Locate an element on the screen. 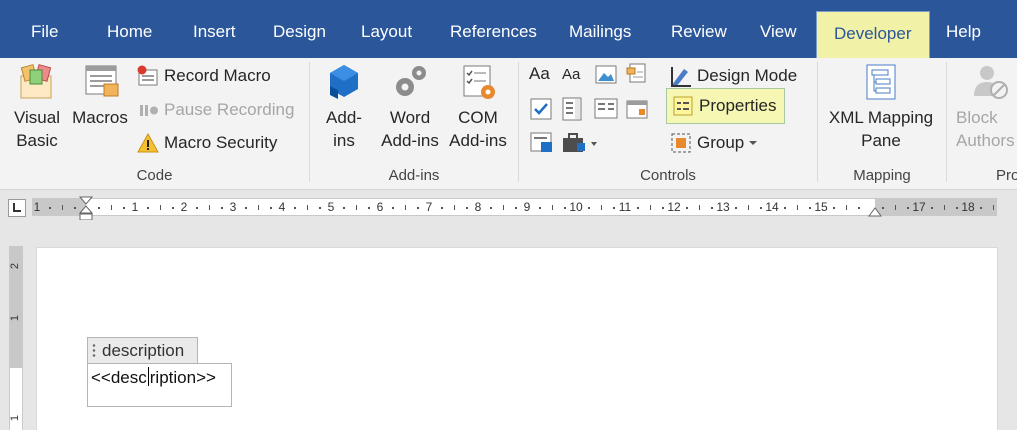 Image resolution: width=1017 pixels, height=430 pixels. com-addins-button: COM Add-ins is located at coordinates (478, 107).